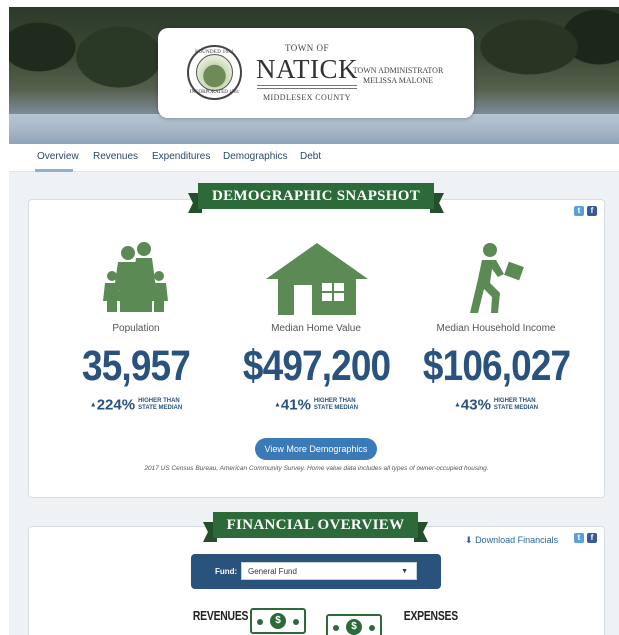 This screenshot has height=635, width=619. What do you see at coordinates (315, 525) in the screenshot?
I see `financial-overview-ribbon: FINANCIAL OVERVIEW` at bounding box center [315, 525].